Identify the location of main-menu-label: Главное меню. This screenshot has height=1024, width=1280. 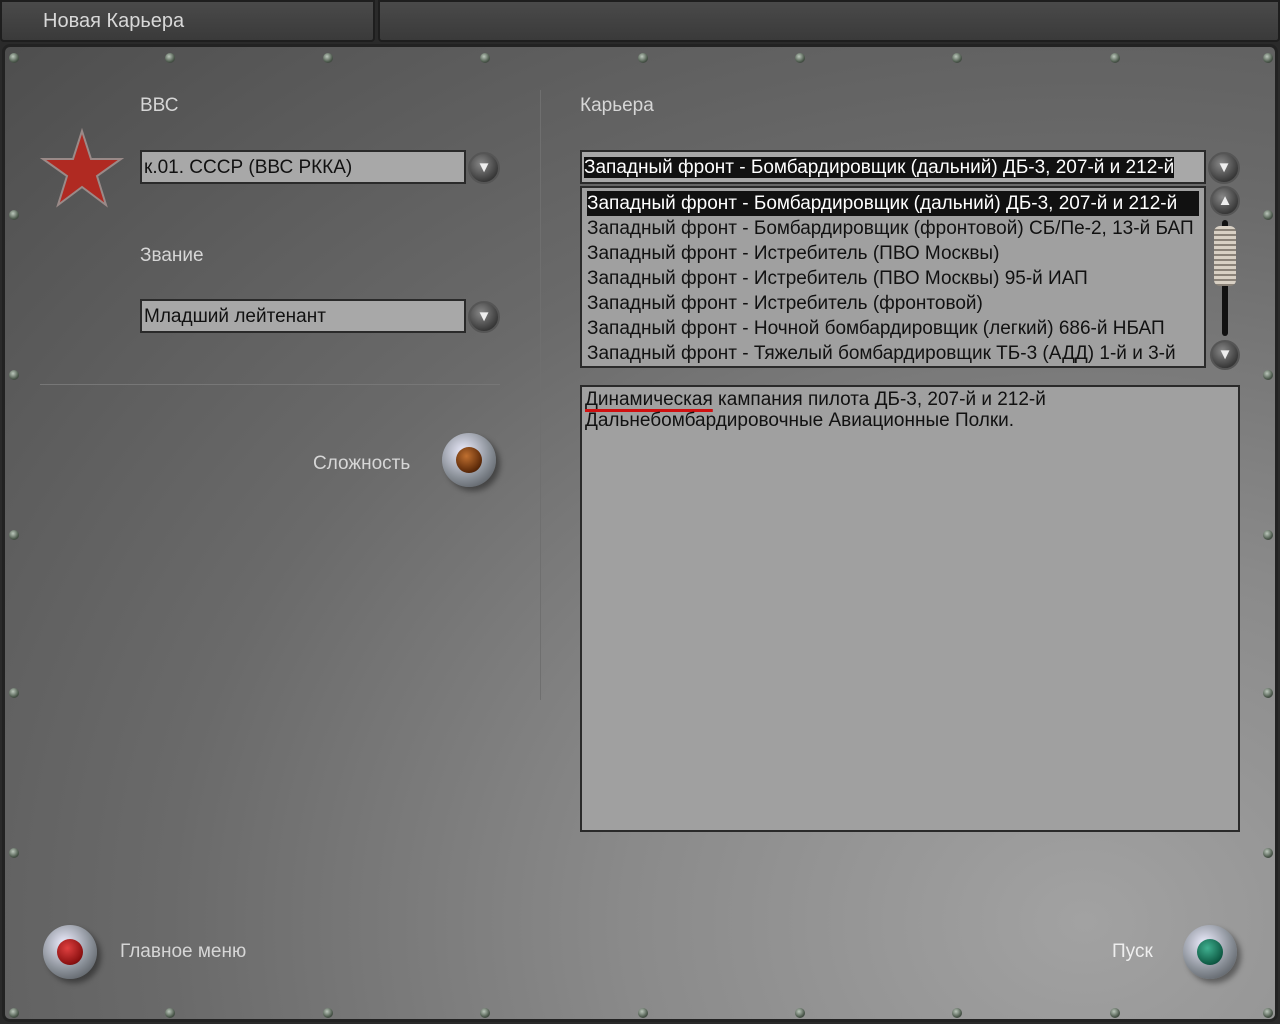
(183, 952).